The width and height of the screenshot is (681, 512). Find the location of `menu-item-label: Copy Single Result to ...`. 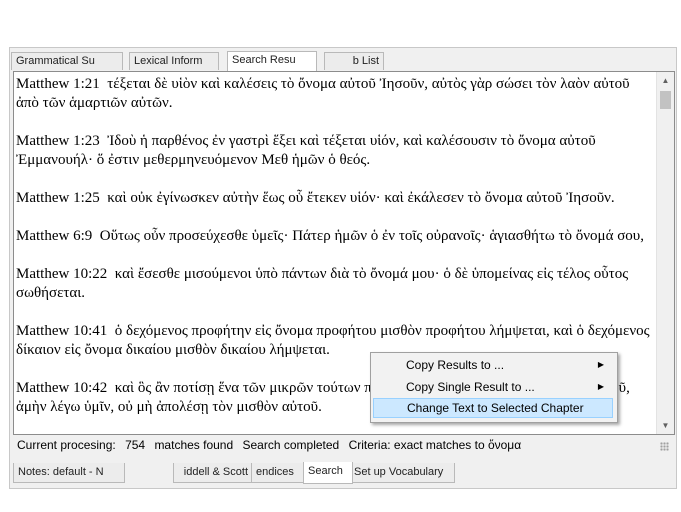

menu-item-label: Copy Single Result to ... is located at coordinates (470, 387).